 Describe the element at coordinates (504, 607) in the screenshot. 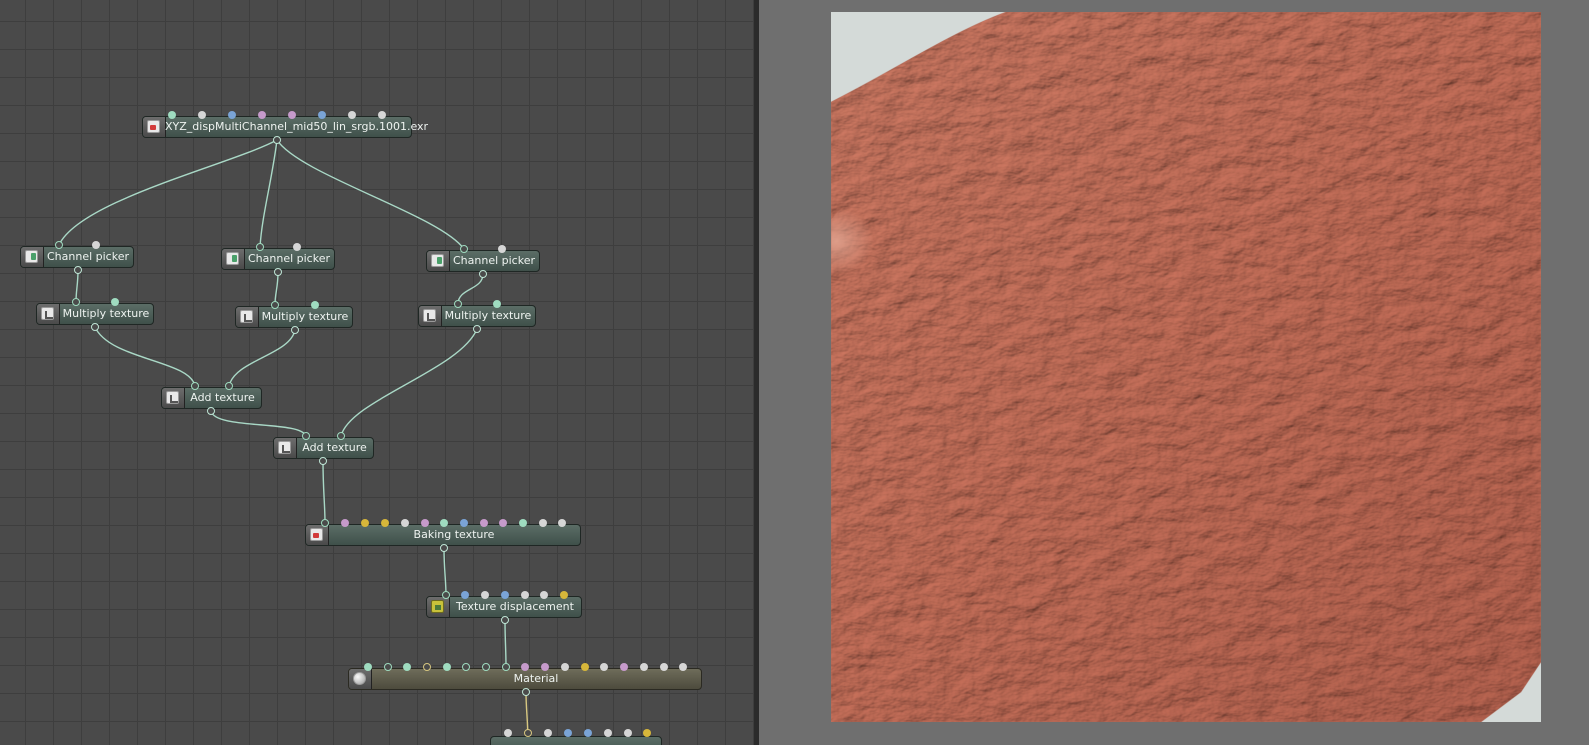

I see `node-texture-displacement: Texture displacement` at that location.